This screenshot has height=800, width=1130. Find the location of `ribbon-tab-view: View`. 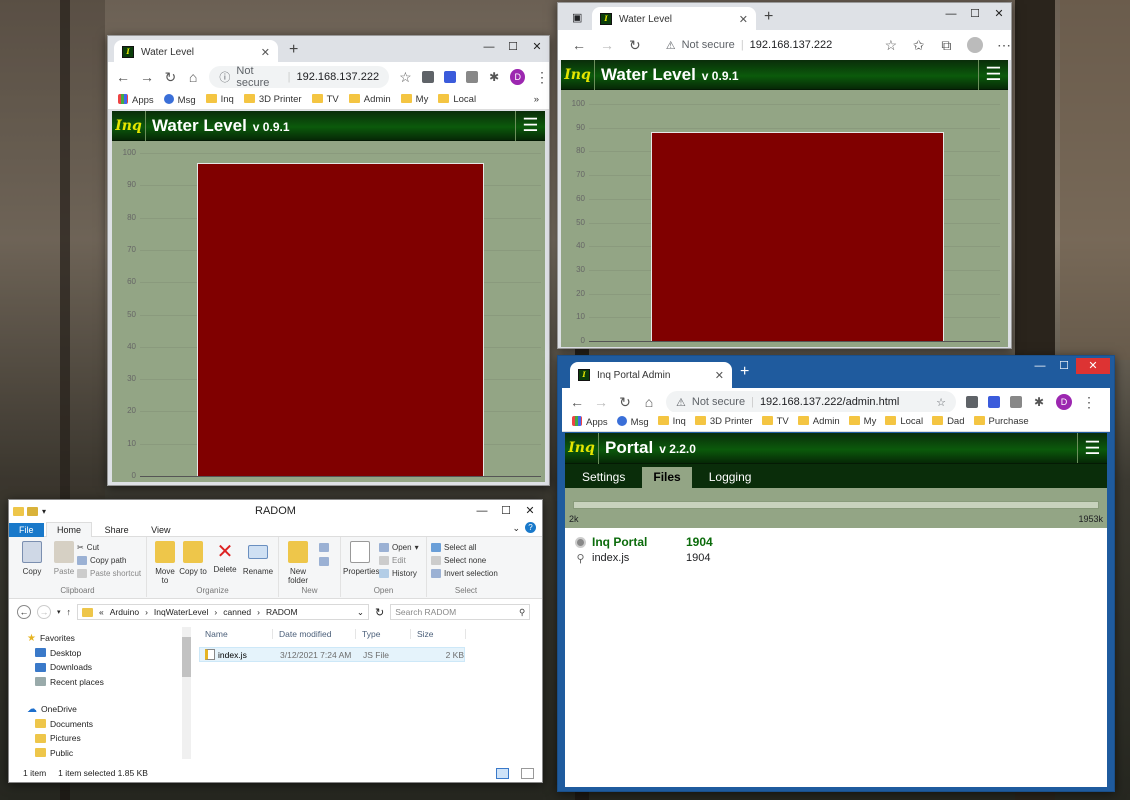

ribbon-tab-view: View is located at coordinates (160, 530).